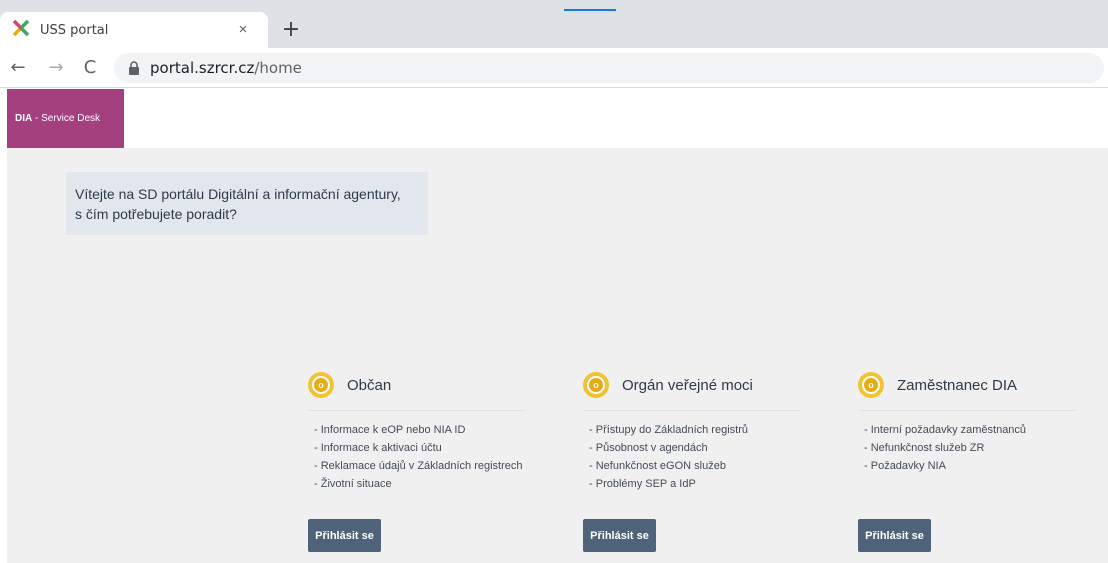 This screenshot has height=563, width=1108. I want to click on close-tab-icon: ×, so click(243, 30).